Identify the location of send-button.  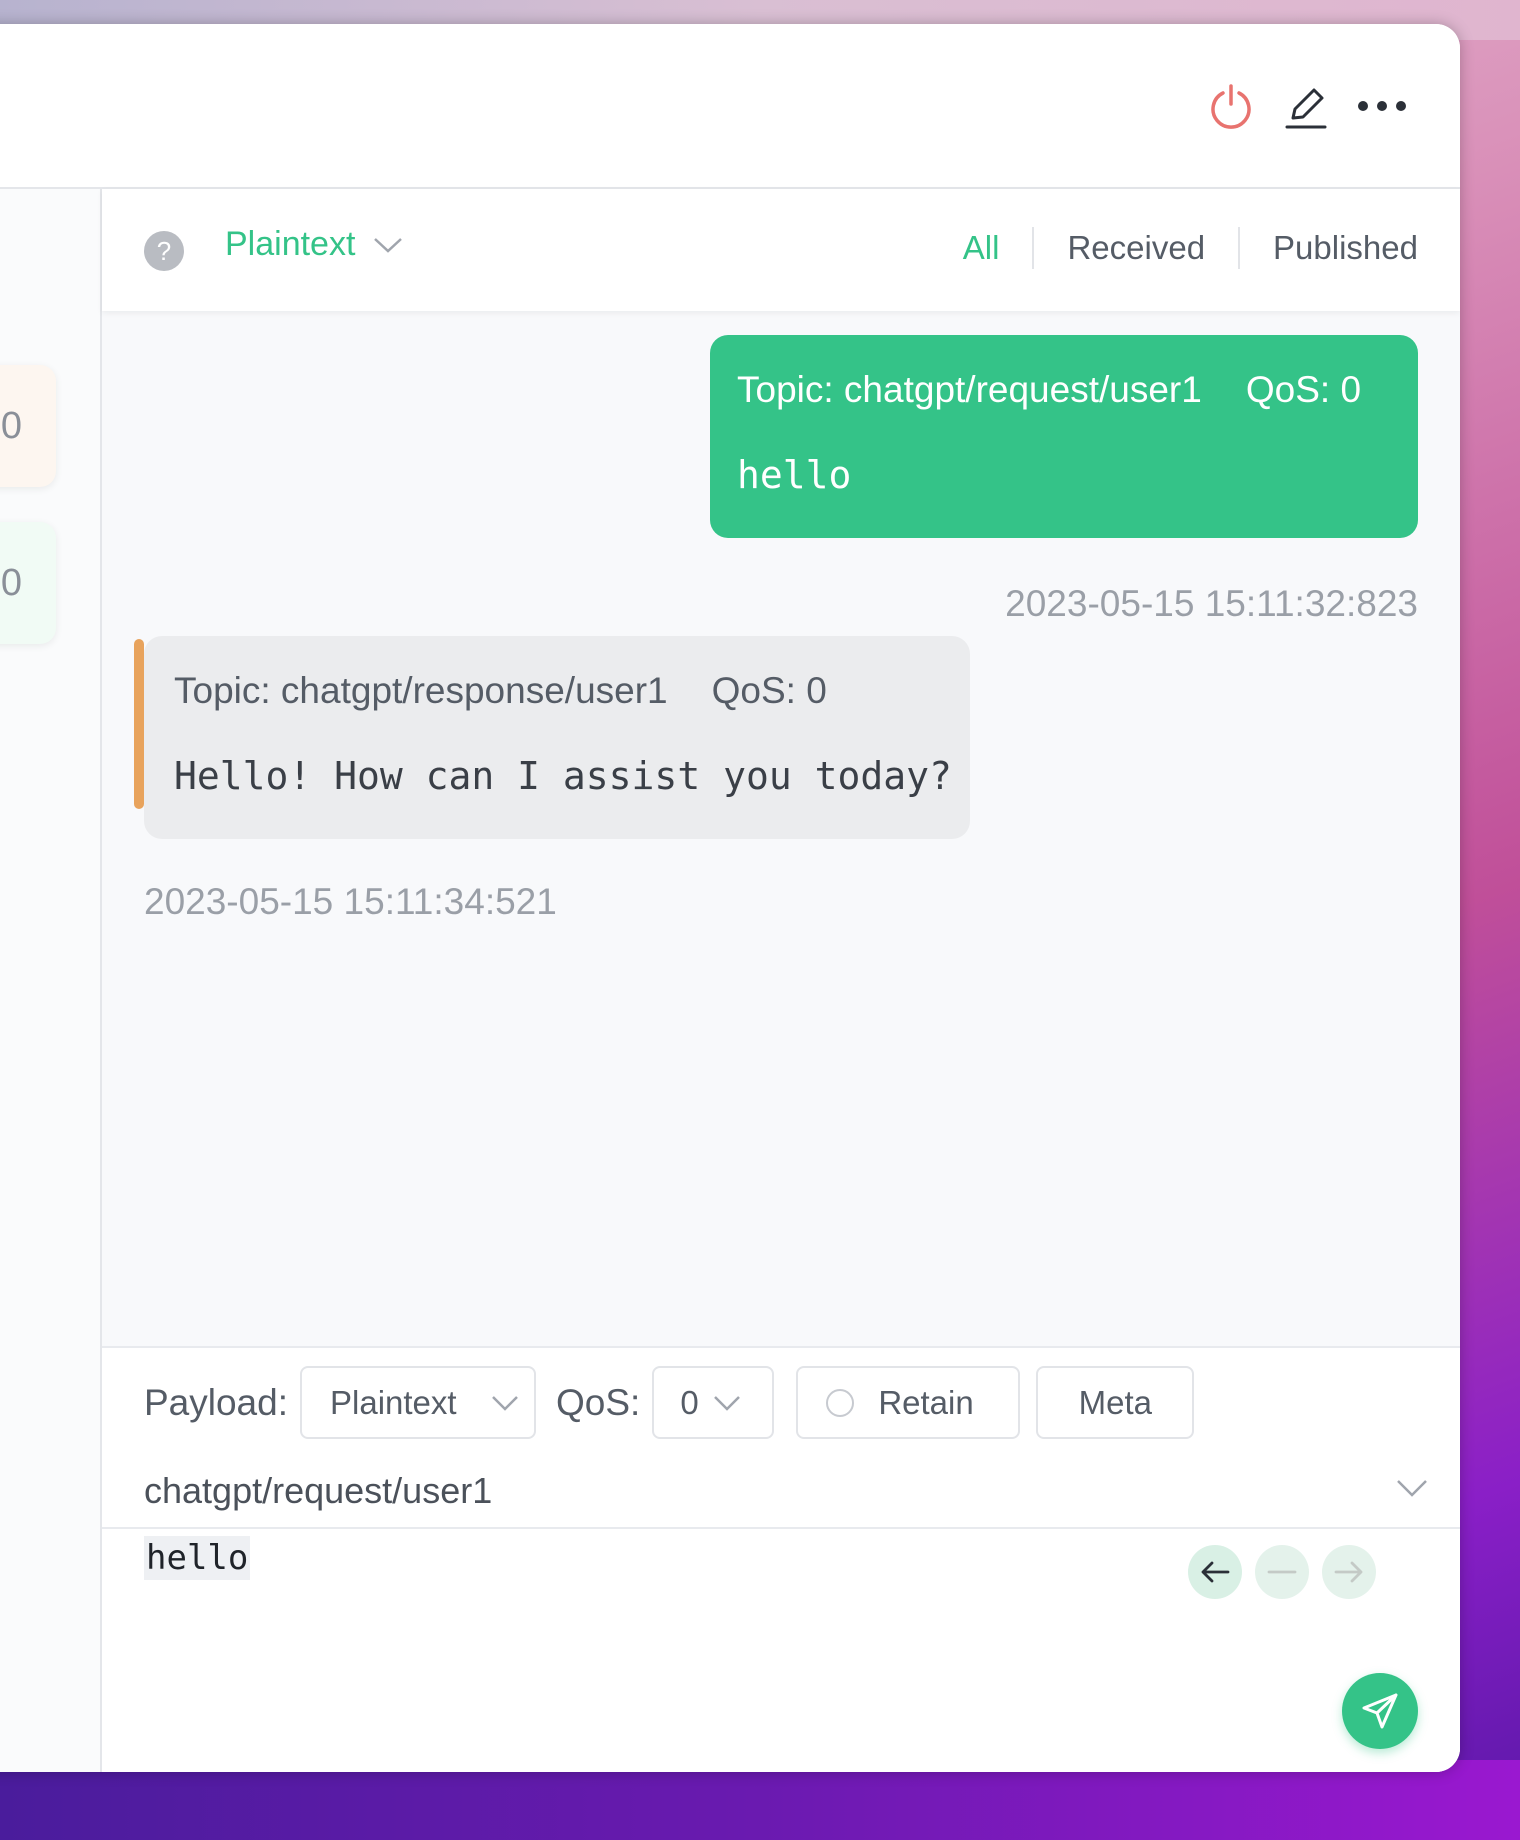
(1380, 1711).